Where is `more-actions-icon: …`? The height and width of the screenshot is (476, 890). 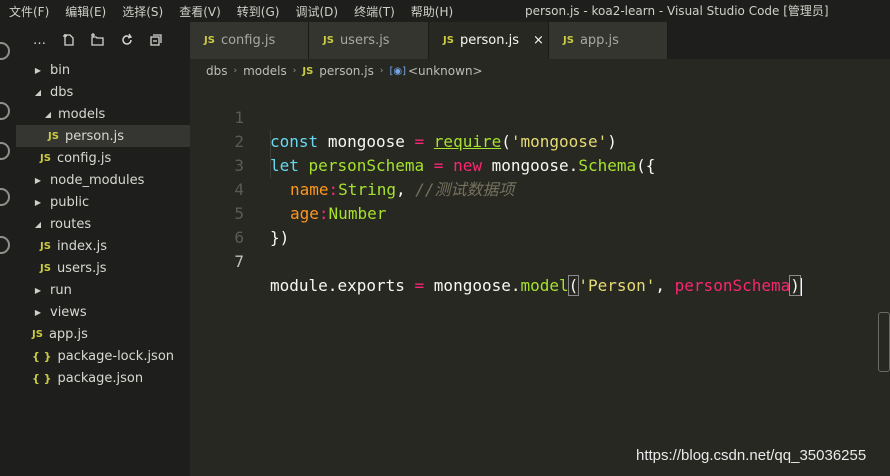 more-actions-icon: … is located at coordinates (39, 40).